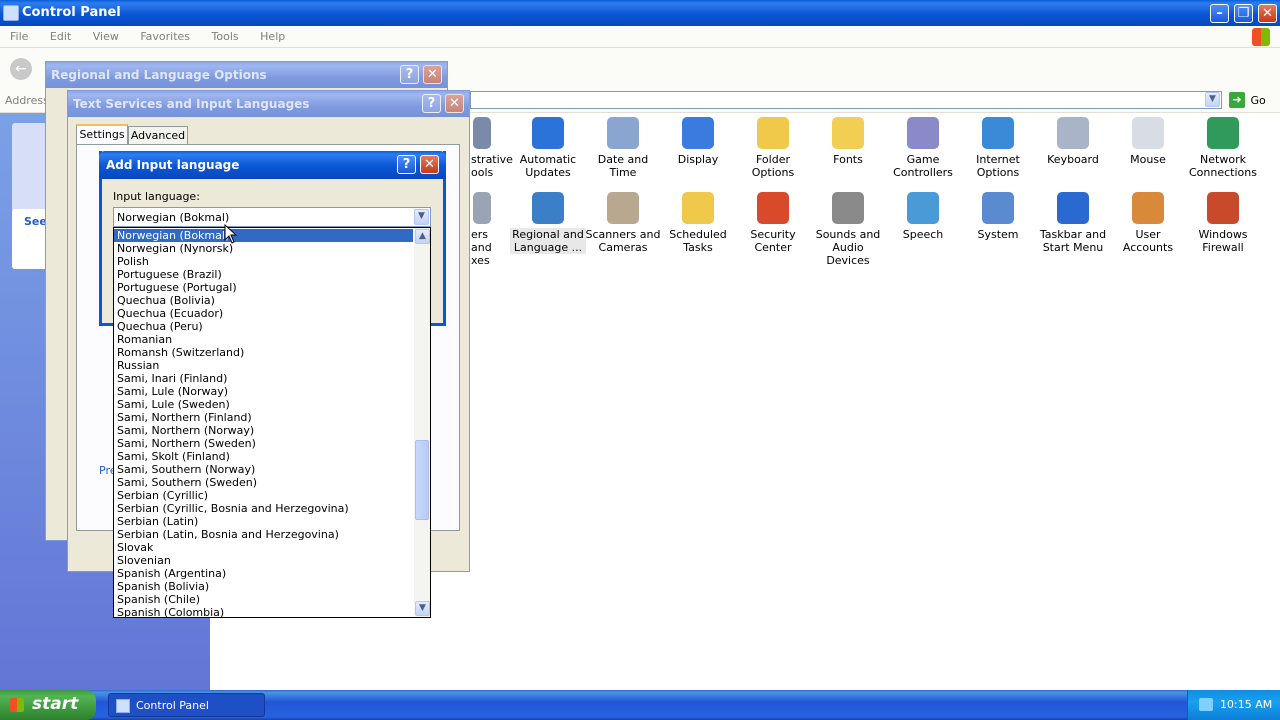  What do you see at coordinates (998, 148) in the screenshot?
I see `cp-item-globe: Internet Options` at bounding box center [998, 148].